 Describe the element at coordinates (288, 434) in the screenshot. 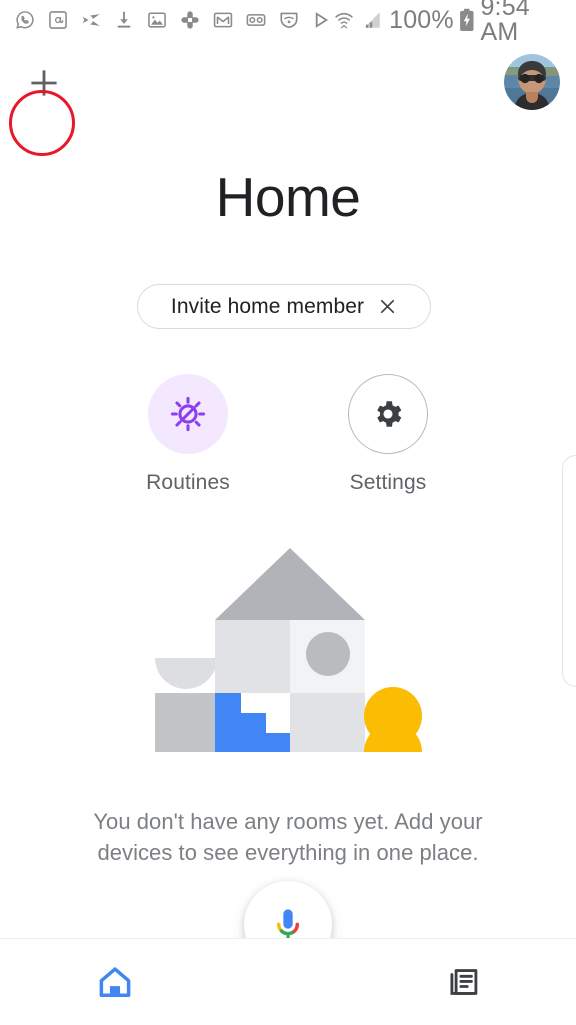

I see `quick-actions: Routines Settings` at that location.